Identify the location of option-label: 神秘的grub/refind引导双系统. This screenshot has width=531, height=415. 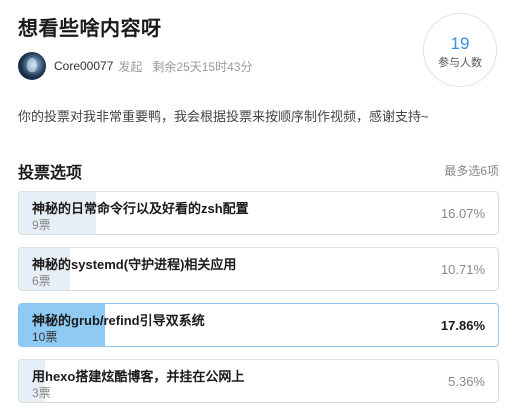
(118, 320).